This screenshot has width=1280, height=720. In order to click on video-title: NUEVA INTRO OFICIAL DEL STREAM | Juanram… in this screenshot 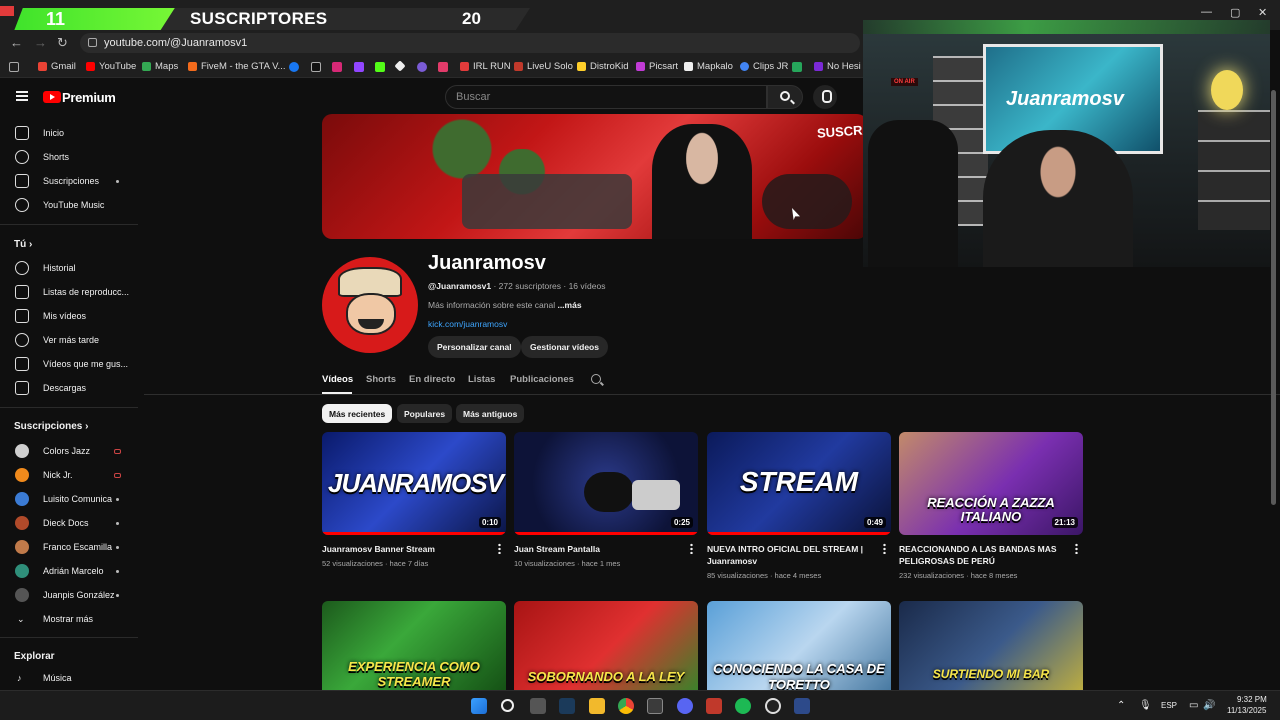, I will do `click(789, 555)`.